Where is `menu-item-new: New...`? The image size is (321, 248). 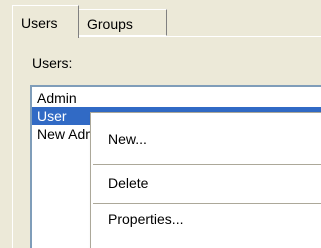 menu-item-new: New... is located at coordinates (127, 139).